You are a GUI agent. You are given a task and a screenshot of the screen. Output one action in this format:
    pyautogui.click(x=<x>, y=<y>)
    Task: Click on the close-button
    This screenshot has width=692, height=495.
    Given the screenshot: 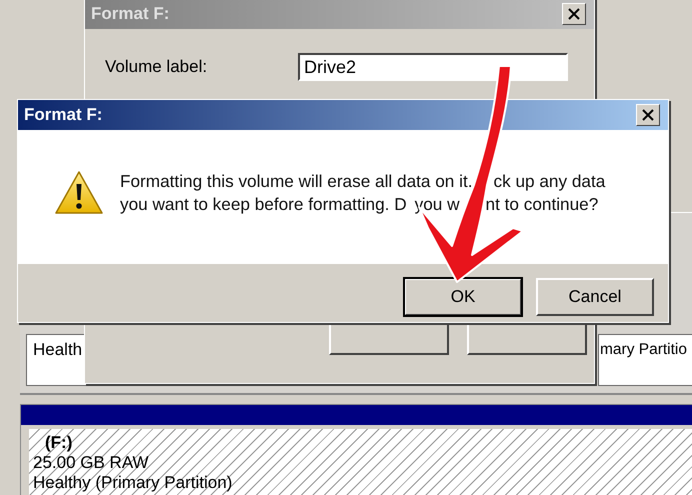 What is the action you would take?
    pyautogui.click(x=648, y=115)
    